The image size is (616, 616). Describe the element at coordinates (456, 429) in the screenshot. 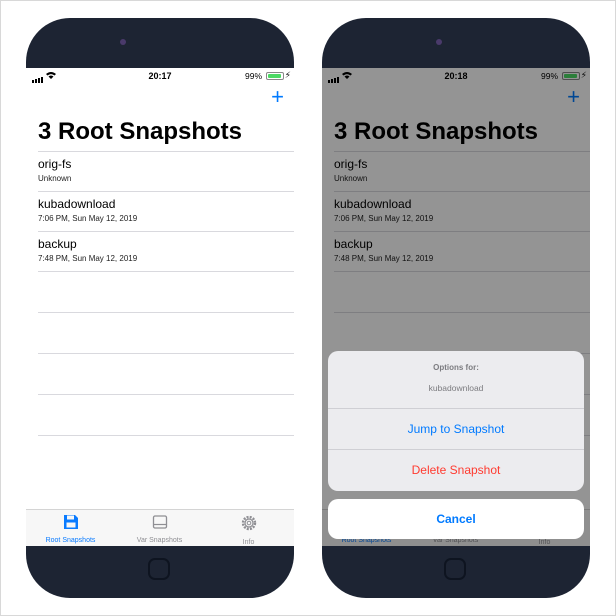

I see `jump-to-snapshot-button: Jump to Snapshot` at that location.